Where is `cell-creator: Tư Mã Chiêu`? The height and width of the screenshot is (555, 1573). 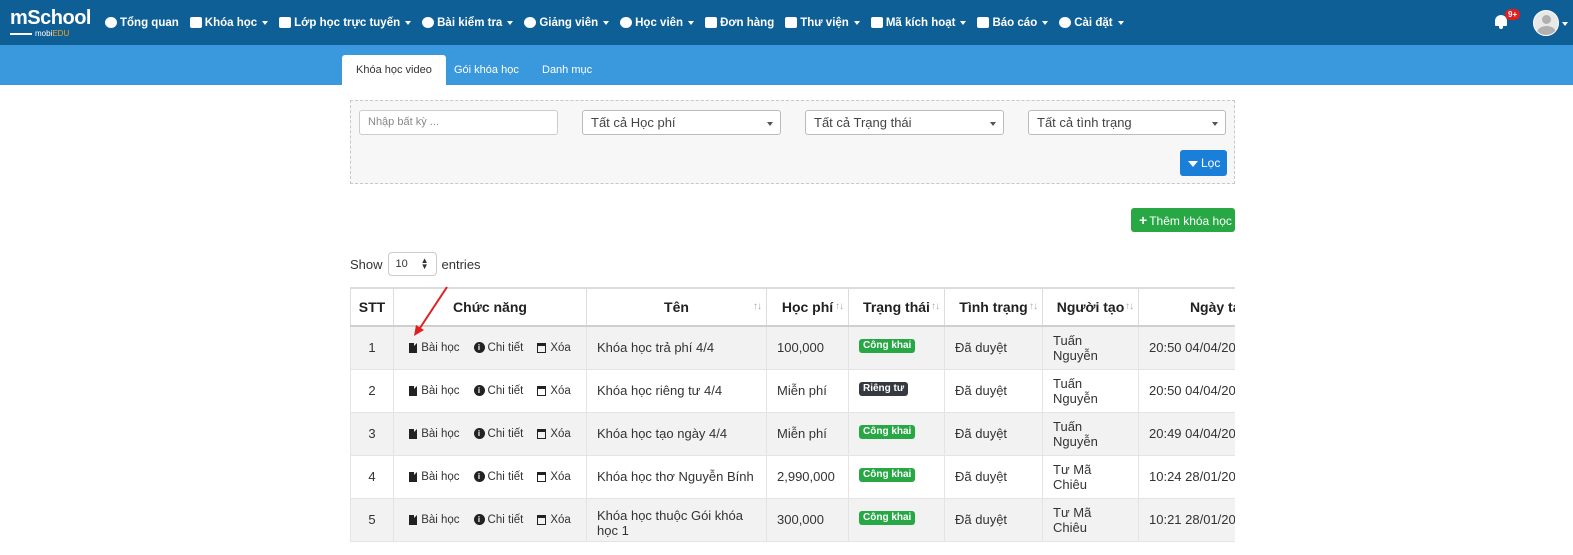
cell-creator: Tư Mã Chiêu is located at coordinates (1090, 519).